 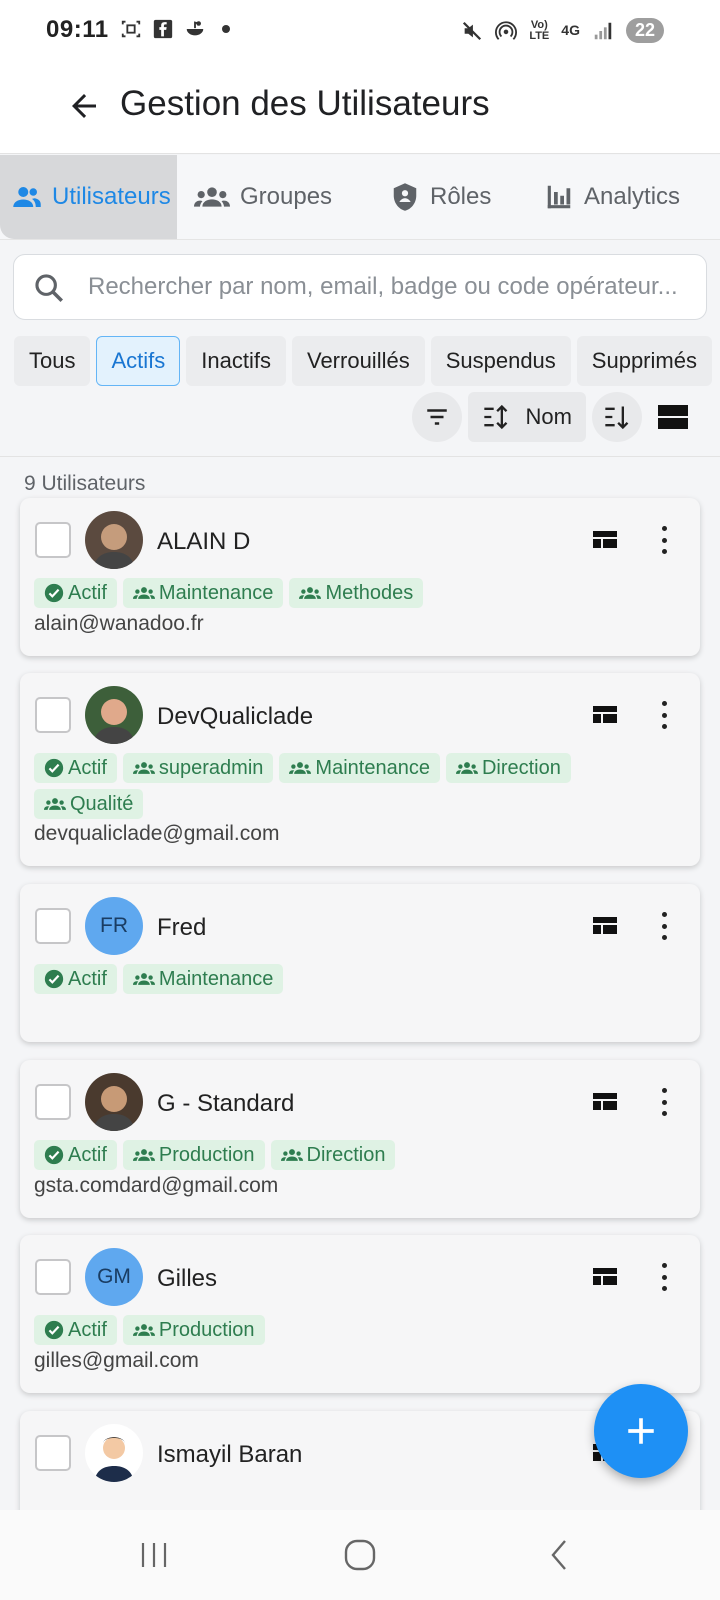 I want to click on filter-chip-locked: Verrouillés, so click(x=358, y=361).